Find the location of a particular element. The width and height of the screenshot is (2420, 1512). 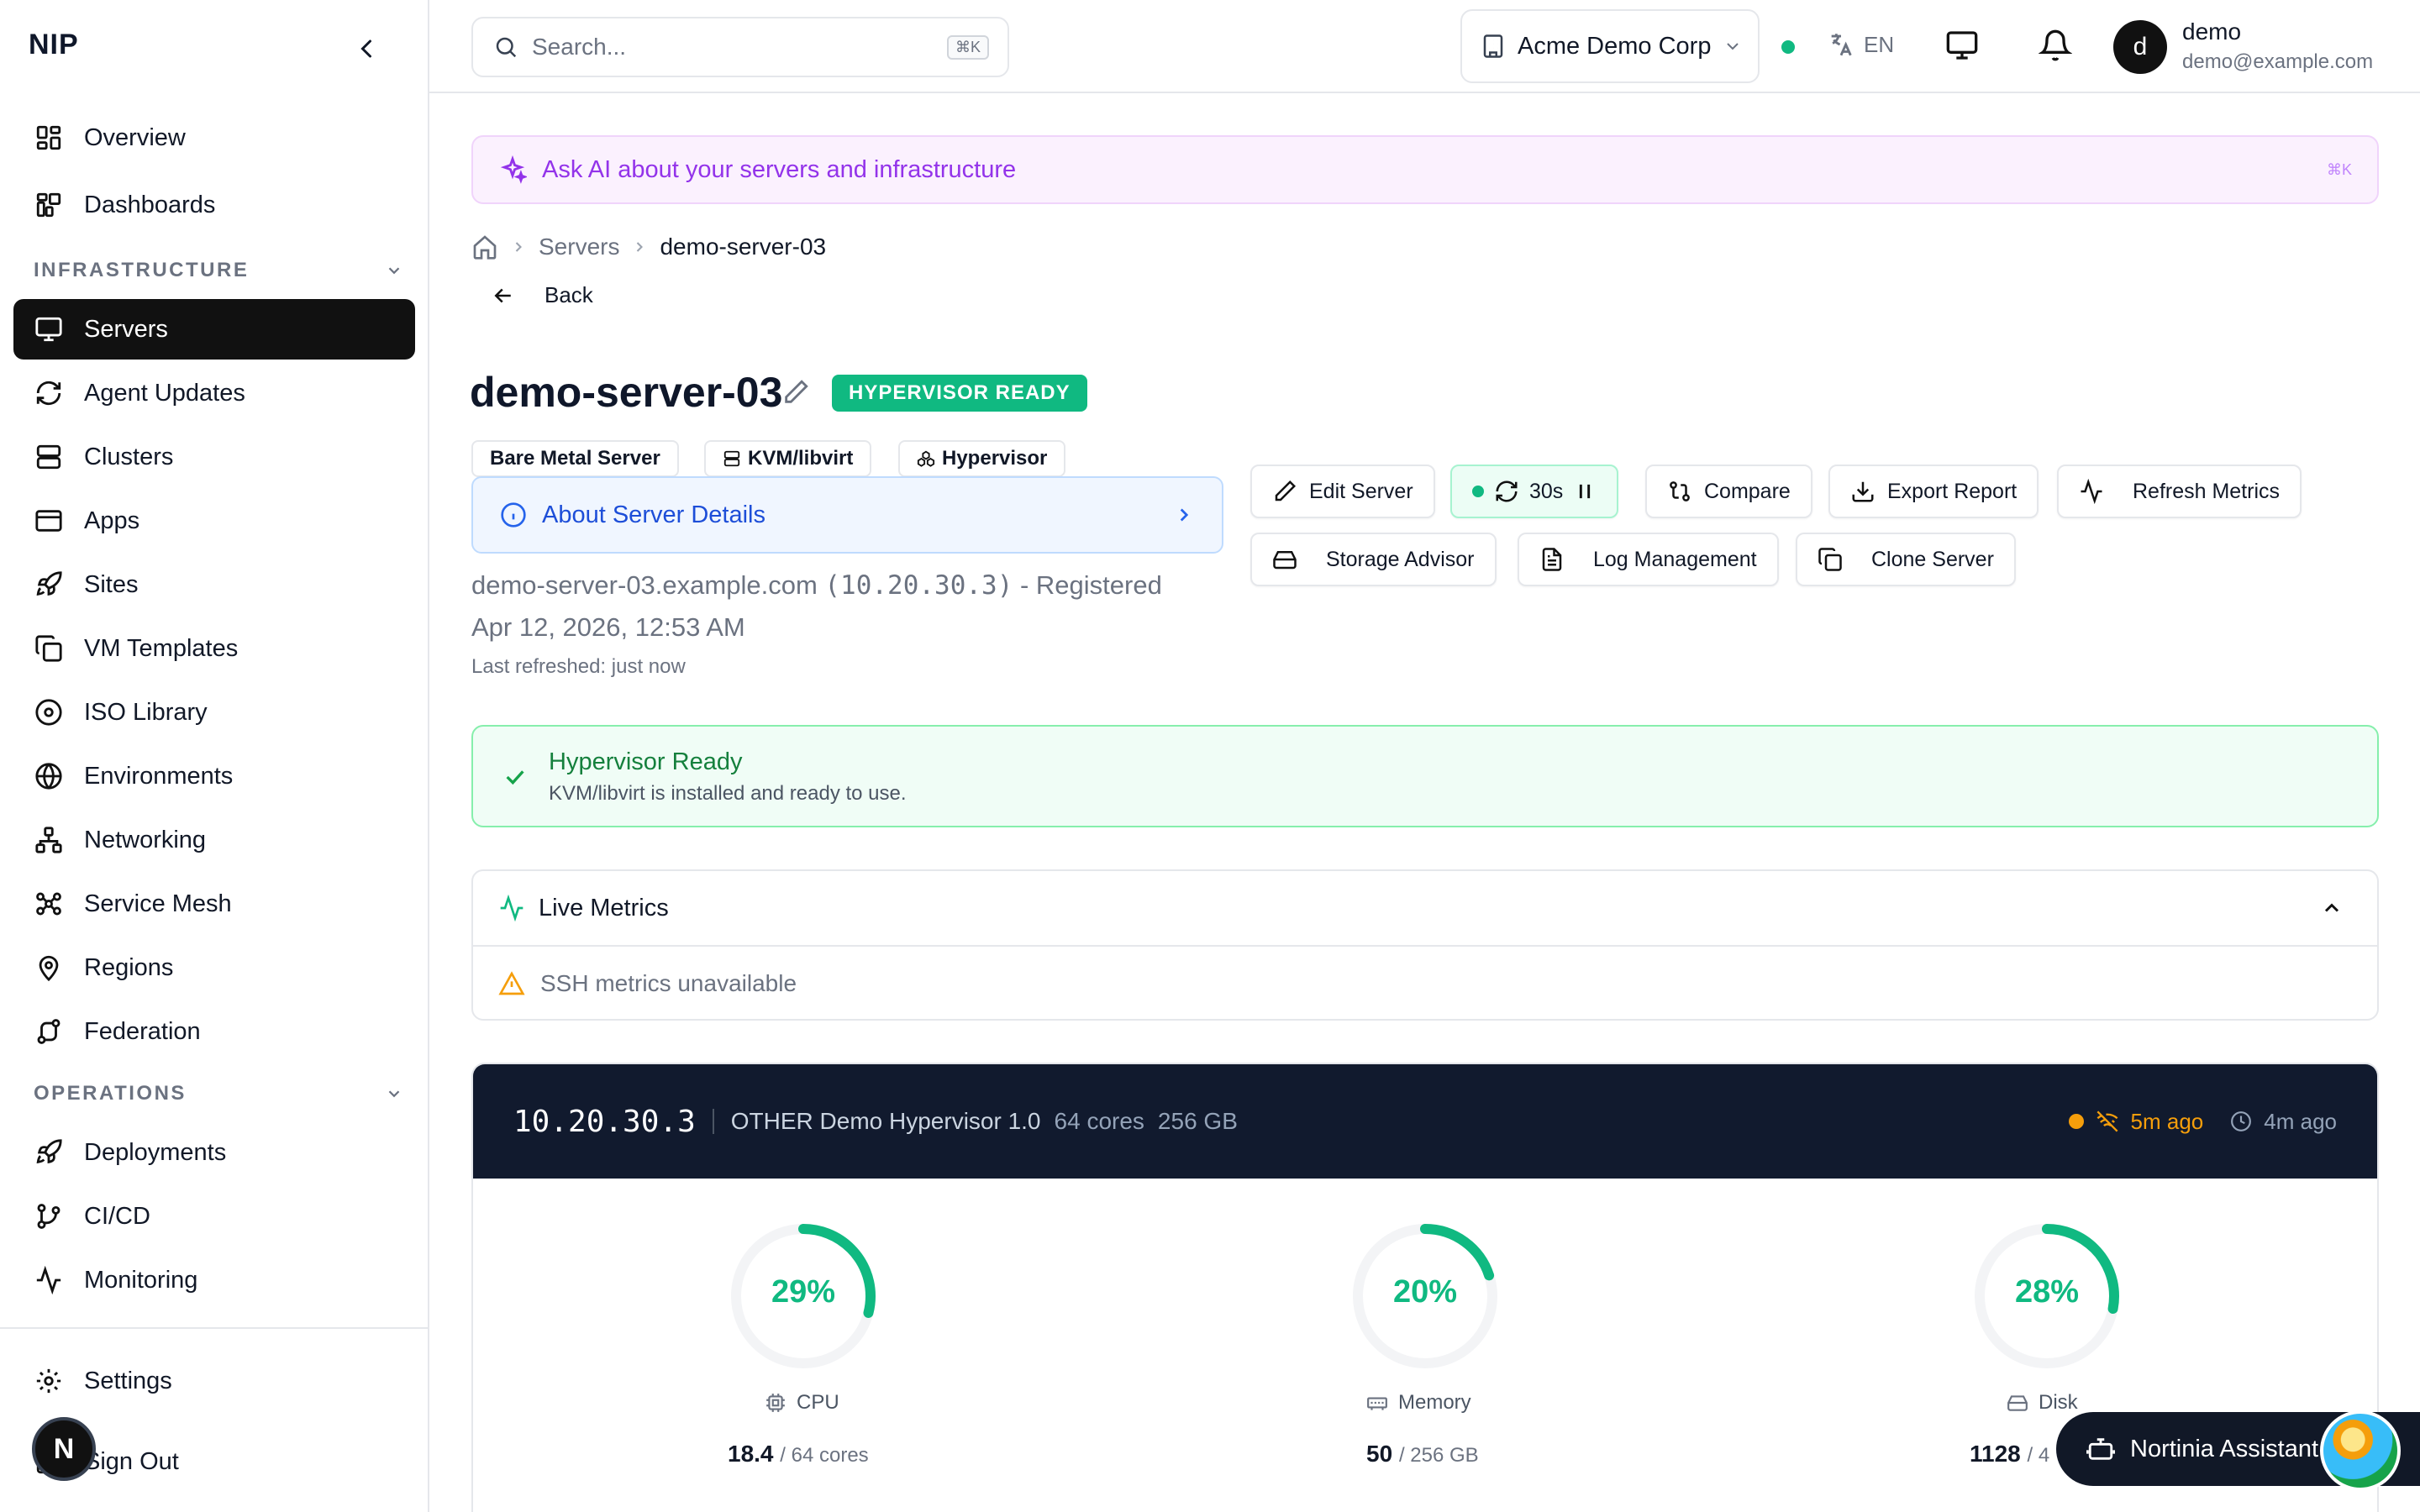

sidebar-item-label: Environments is located at coordinates (159, 776).